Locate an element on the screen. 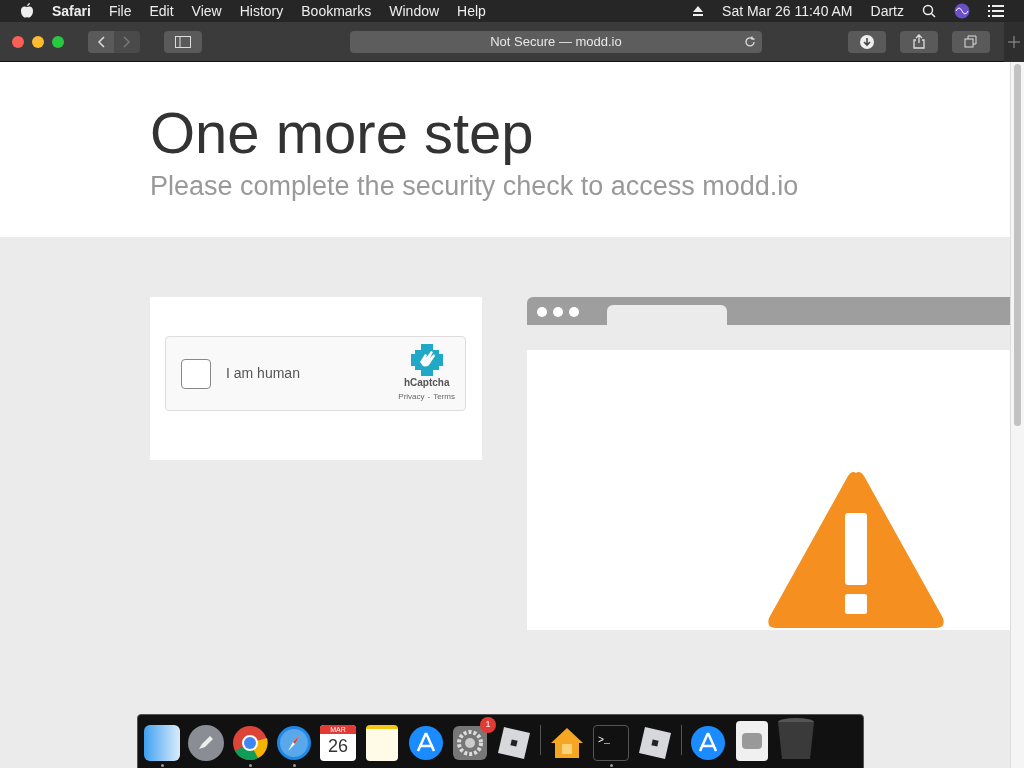  reload-icon is located at coordinates (750, 41).